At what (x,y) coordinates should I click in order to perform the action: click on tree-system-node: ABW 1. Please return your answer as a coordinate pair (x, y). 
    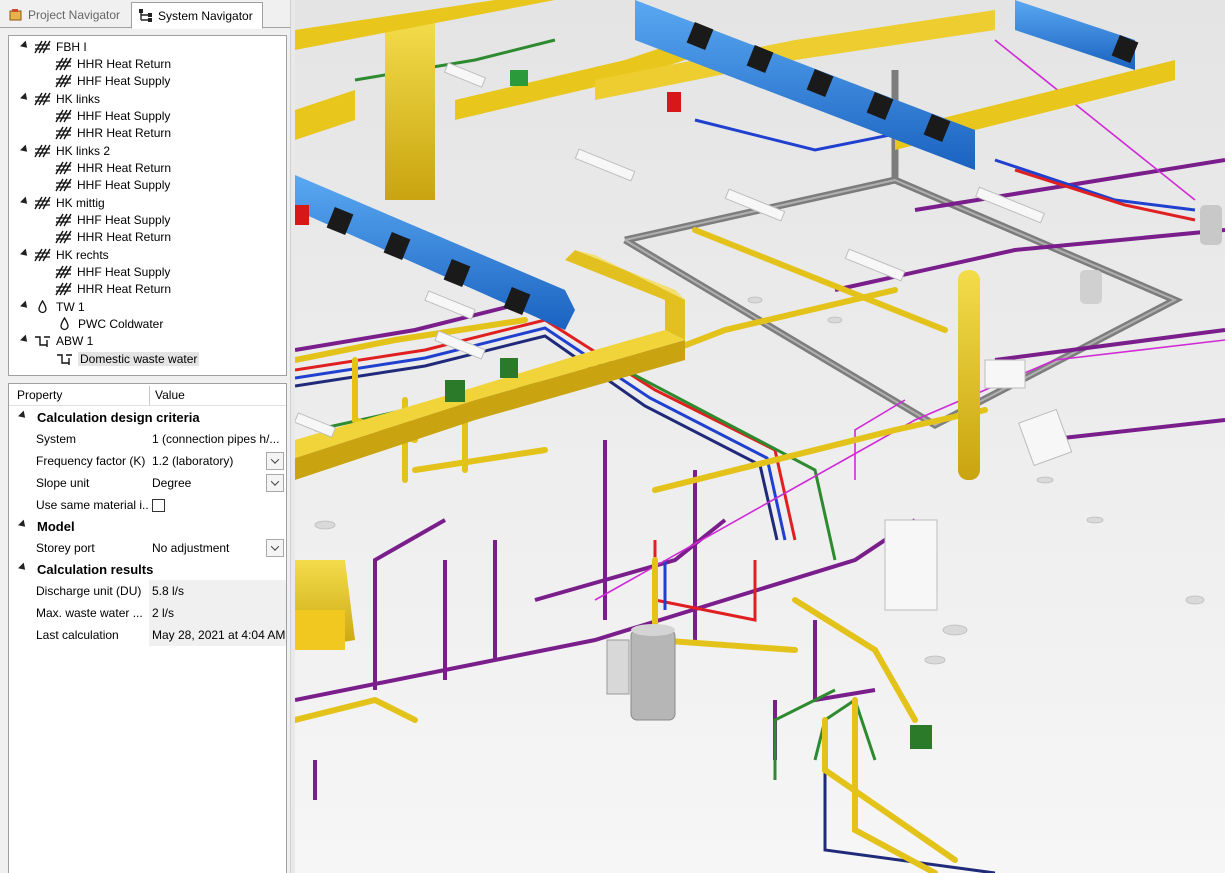
    Looking at the image, I should click on (57, 341).